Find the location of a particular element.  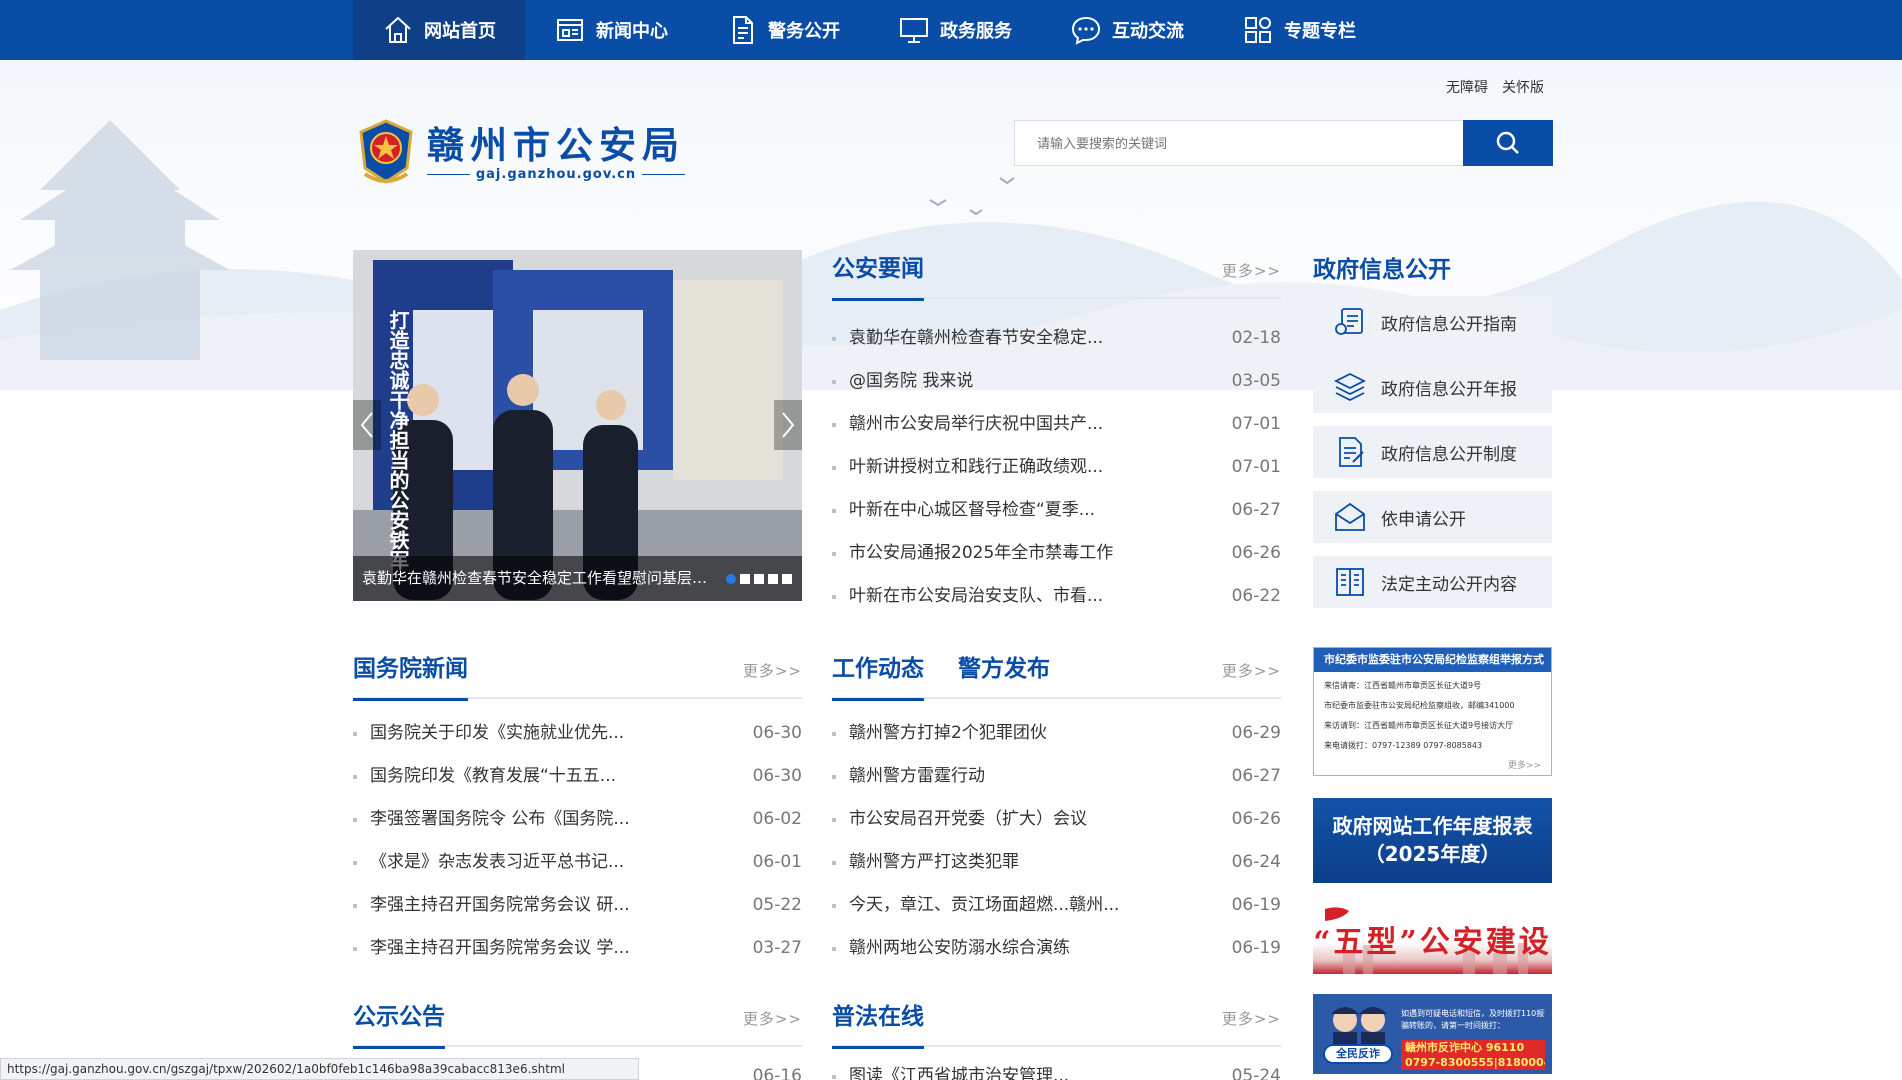

section-title: 公示公告 is located at coordinates (399, 1021).